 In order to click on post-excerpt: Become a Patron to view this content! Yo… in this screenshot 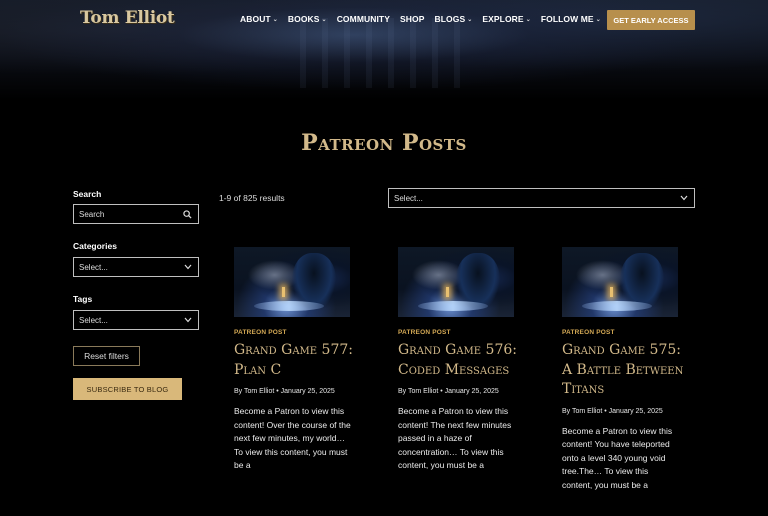, I will do `click(617, 457)`.